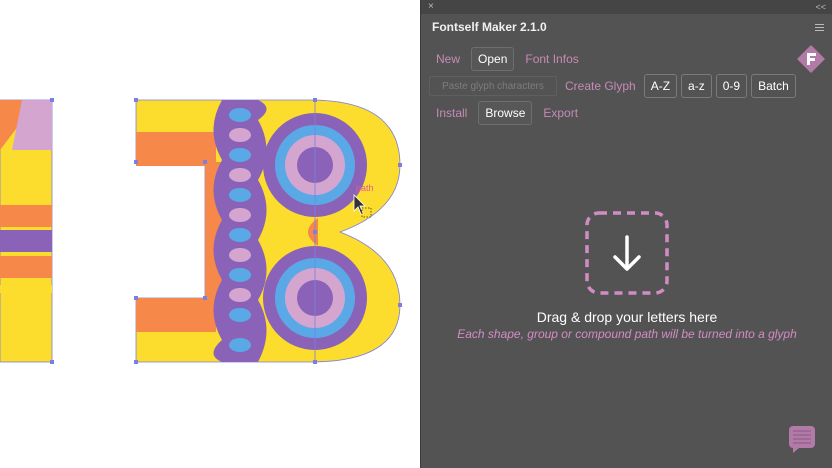 The width and height of the screenshot is (832, 468). What do you see at coordinates (431, 7) in the screenshot?
I see `close-icon: ×` at bounding box center [431, 7].